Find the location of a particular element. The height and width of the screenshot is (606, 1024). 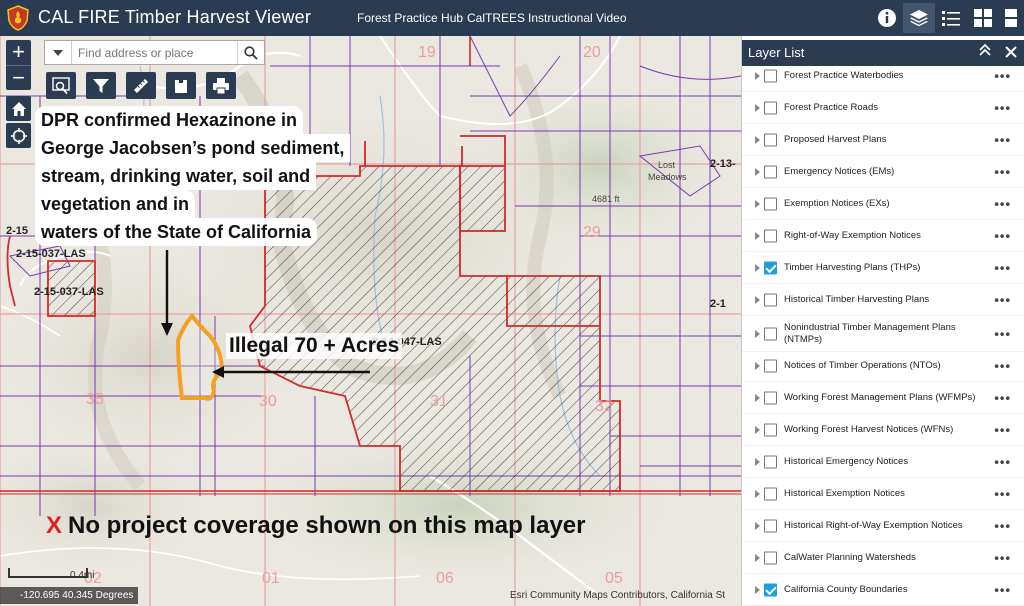

layer-item: Emergency Notices (EMs) ••• is located at coordinates (883, 172).